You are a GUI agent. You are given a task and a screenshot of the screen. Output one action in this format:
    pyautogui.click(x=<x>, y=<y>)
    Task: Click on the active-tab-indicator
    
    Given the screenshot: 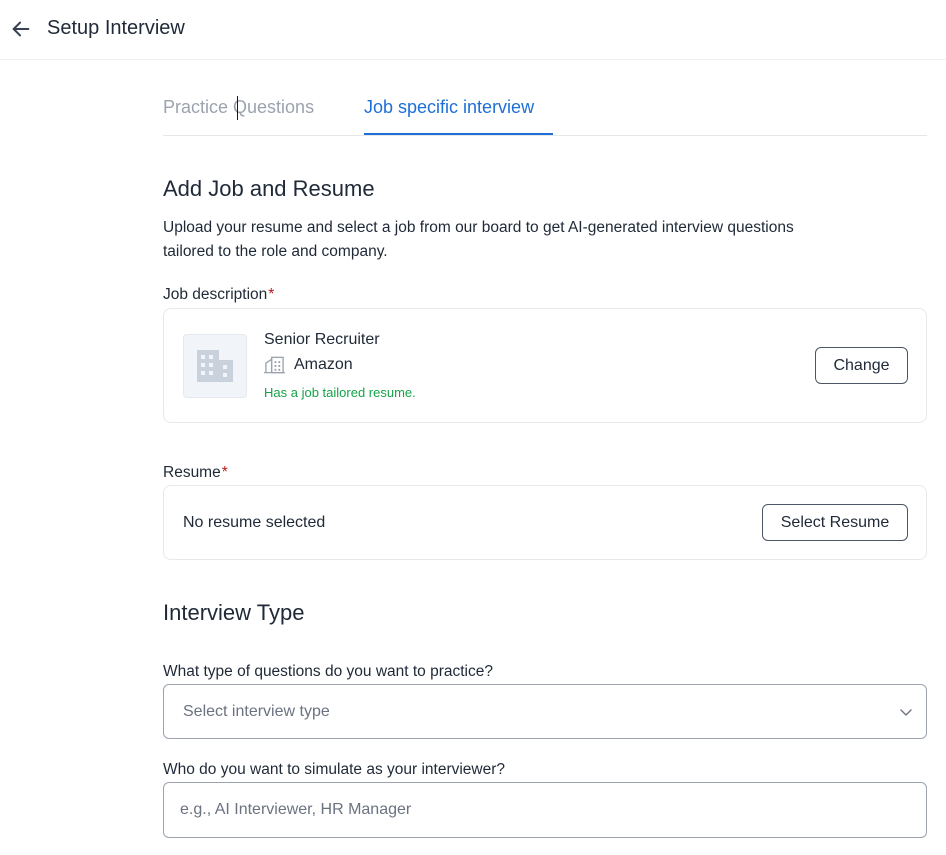 What is the action you would take?
    pyautogui.click(x=458, y=134)
    